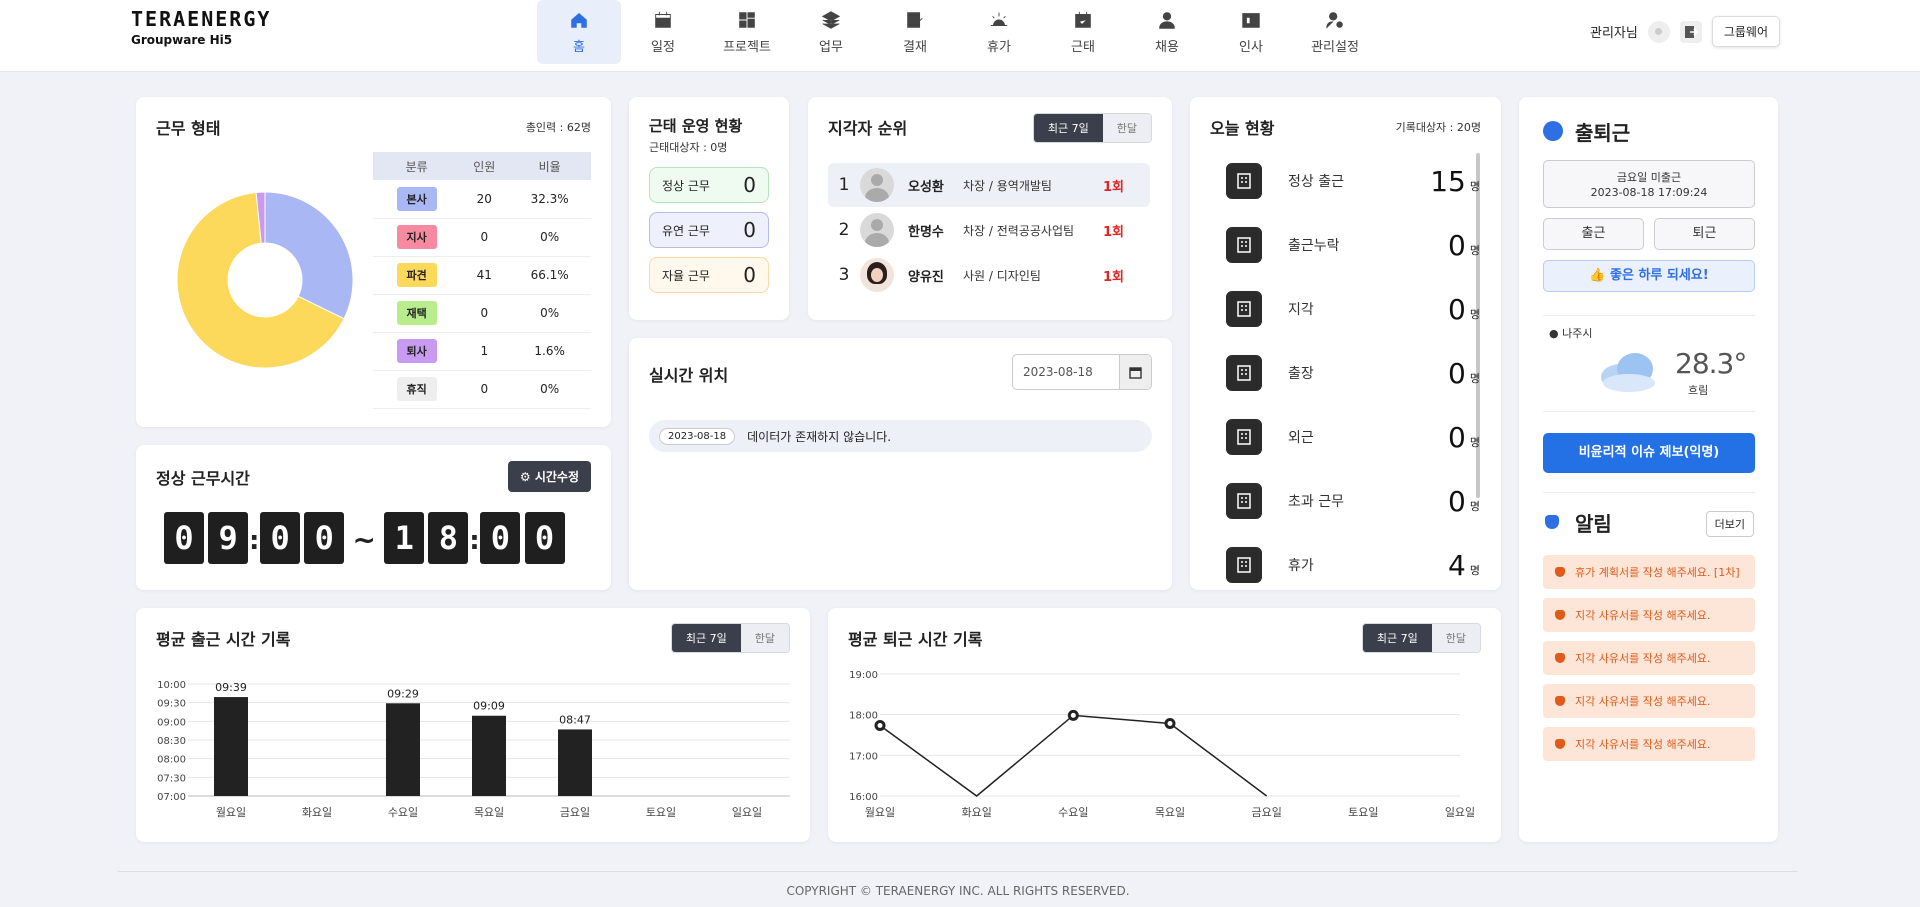  What do you see at coordinates (549, 389) in the screenshot?
I see `ratio-cell: 0%` at bounding box center [549, 389].